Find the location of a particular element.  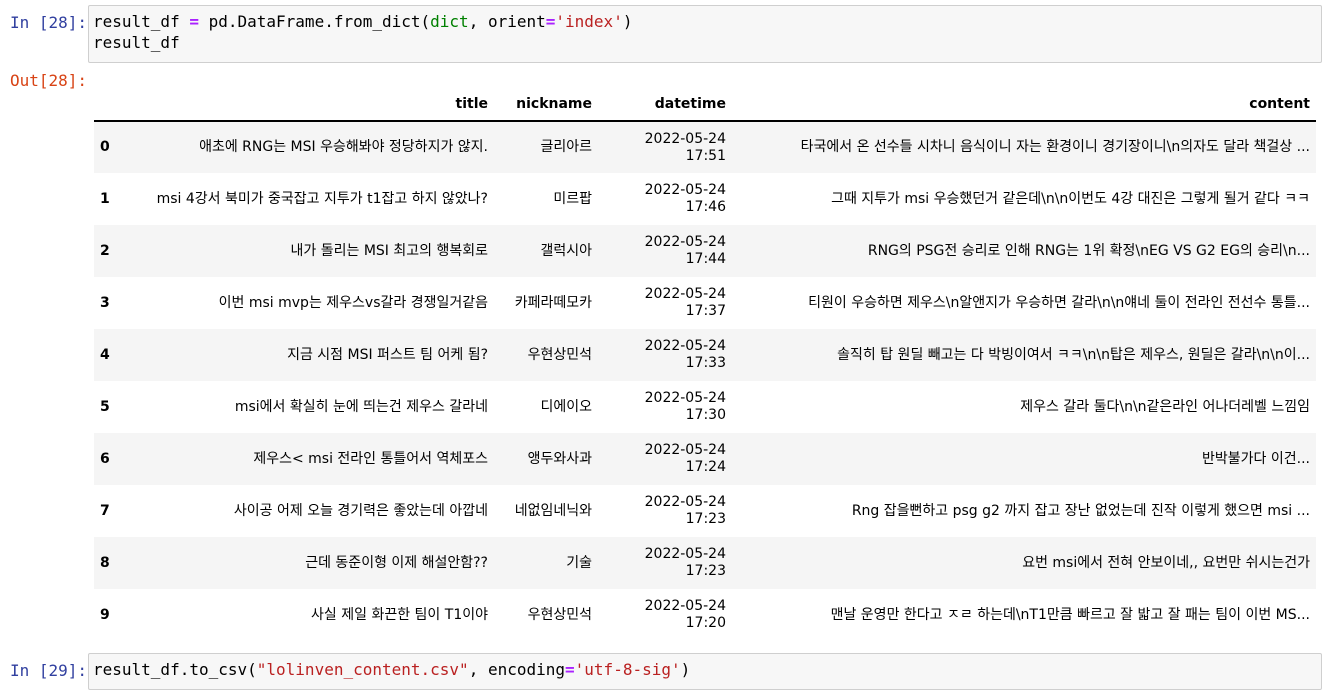

cell-title: 지금 시점 MSI 퍼스트 팀 어케 됨? is located at coordinates (387, 354).